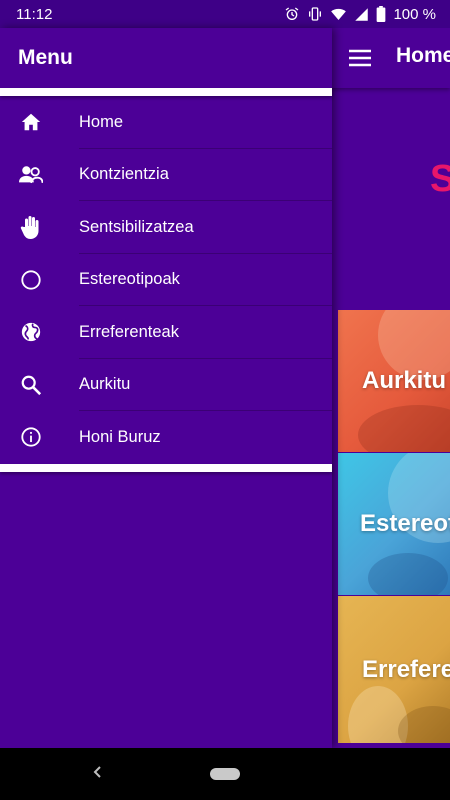 This screenshot has width=450, height=800. Describe the element at coordinates (31, 385) in the screenshot. I see `search-icon` at that location.